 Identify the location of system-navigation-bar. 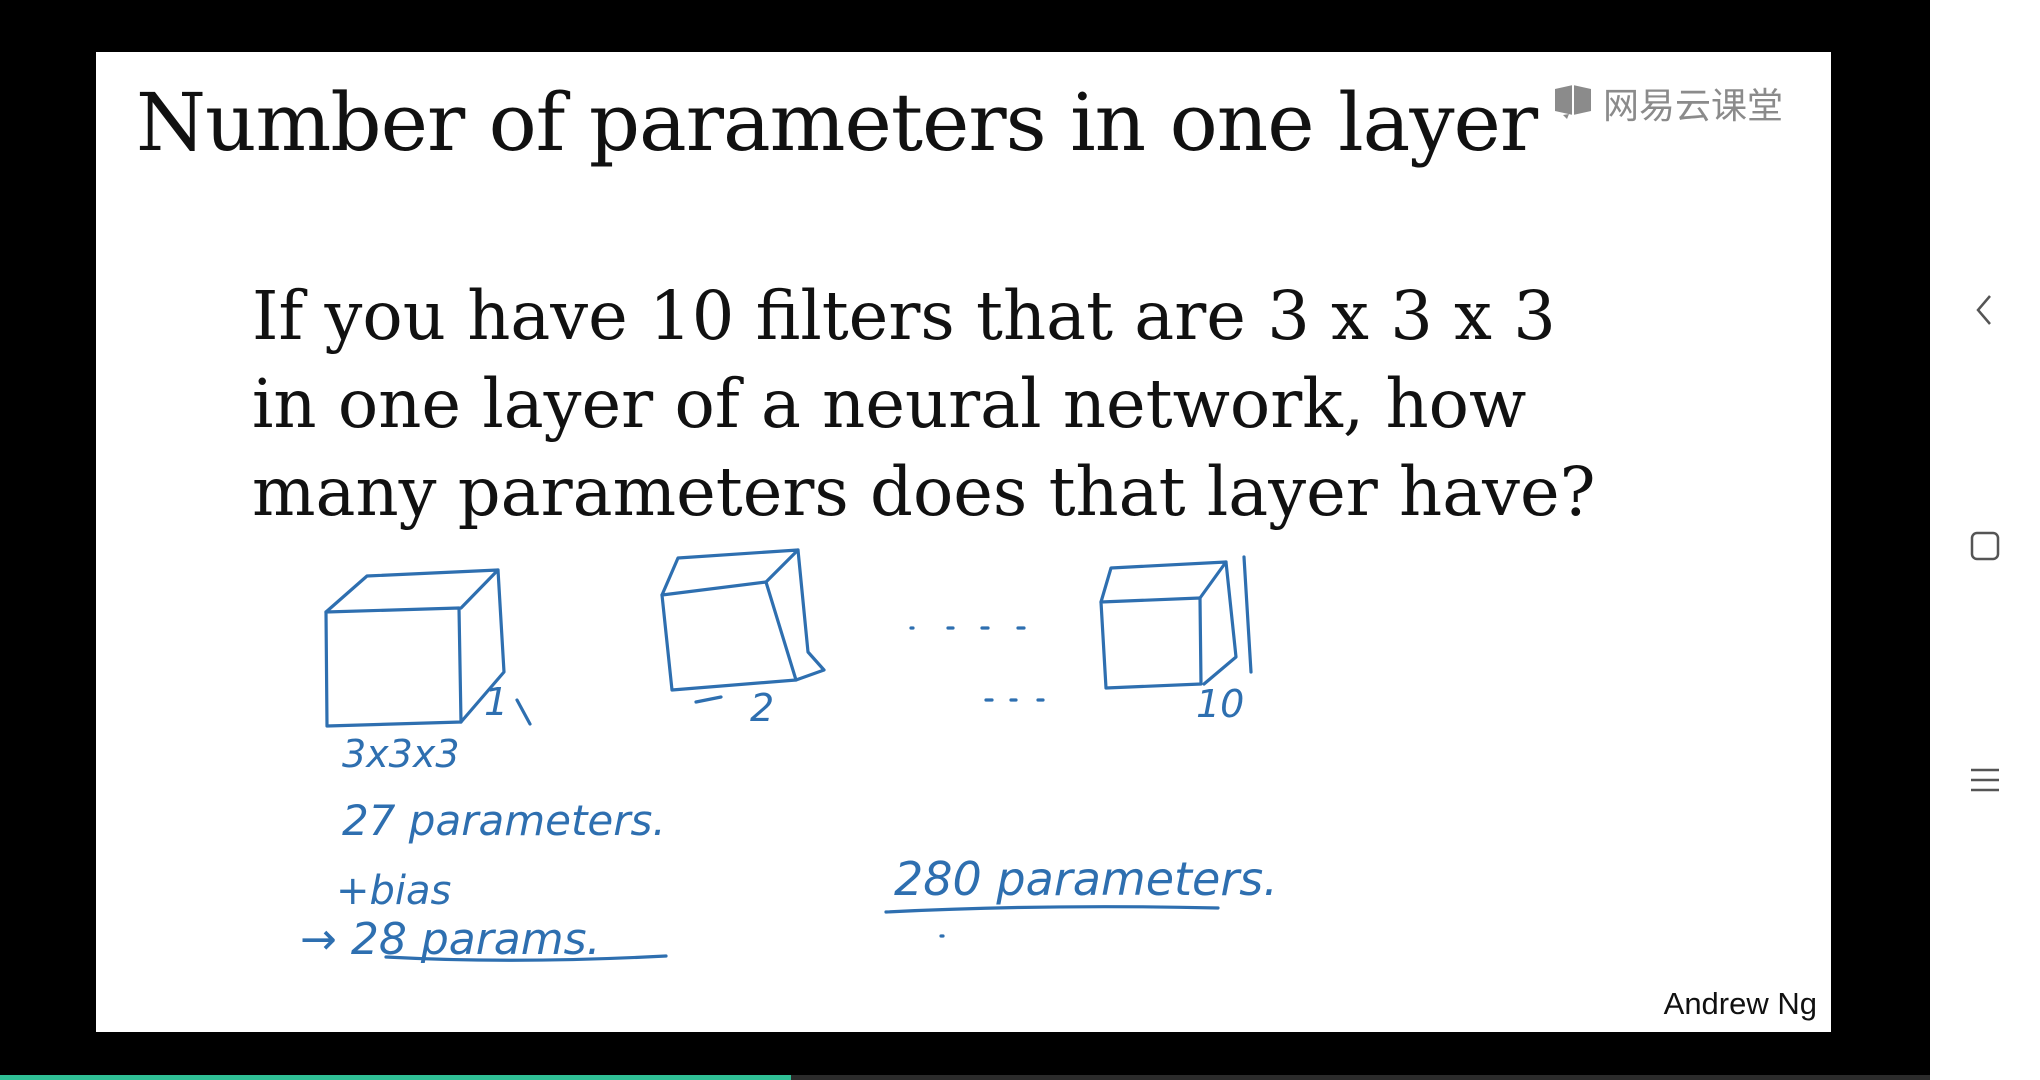
(1985, 540).